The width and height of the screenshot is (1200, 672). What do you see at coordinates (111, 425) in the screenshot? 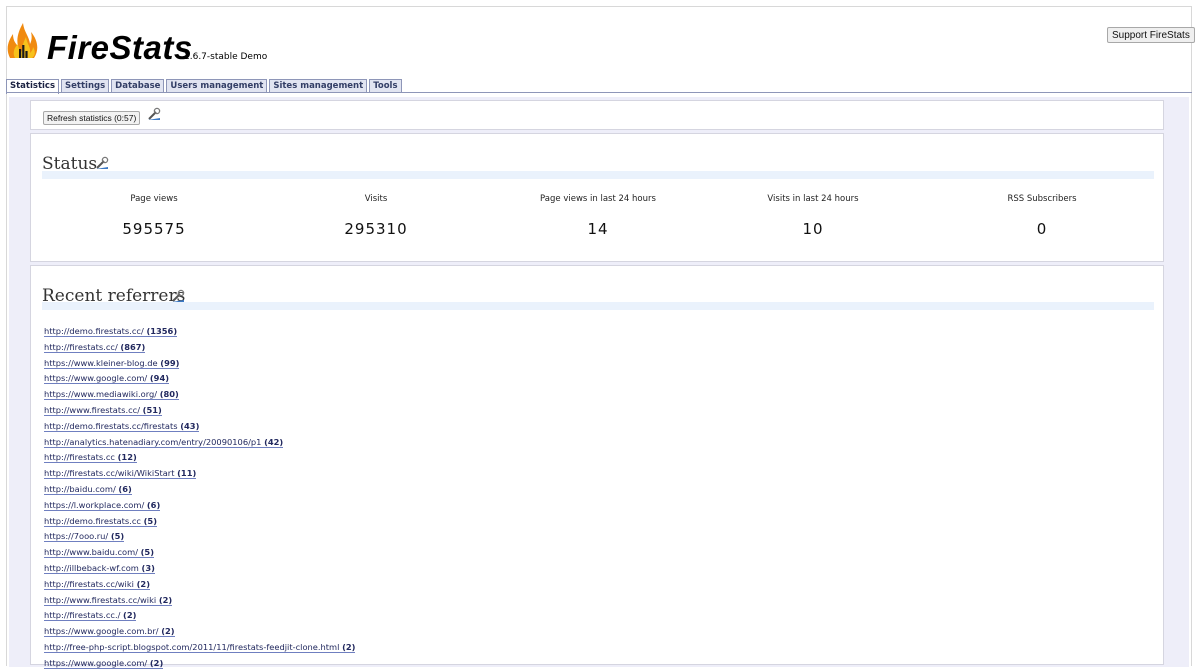
I see `referrer-url: http://demo.firestats.cc/firestats` at bounding box center [111, 425].